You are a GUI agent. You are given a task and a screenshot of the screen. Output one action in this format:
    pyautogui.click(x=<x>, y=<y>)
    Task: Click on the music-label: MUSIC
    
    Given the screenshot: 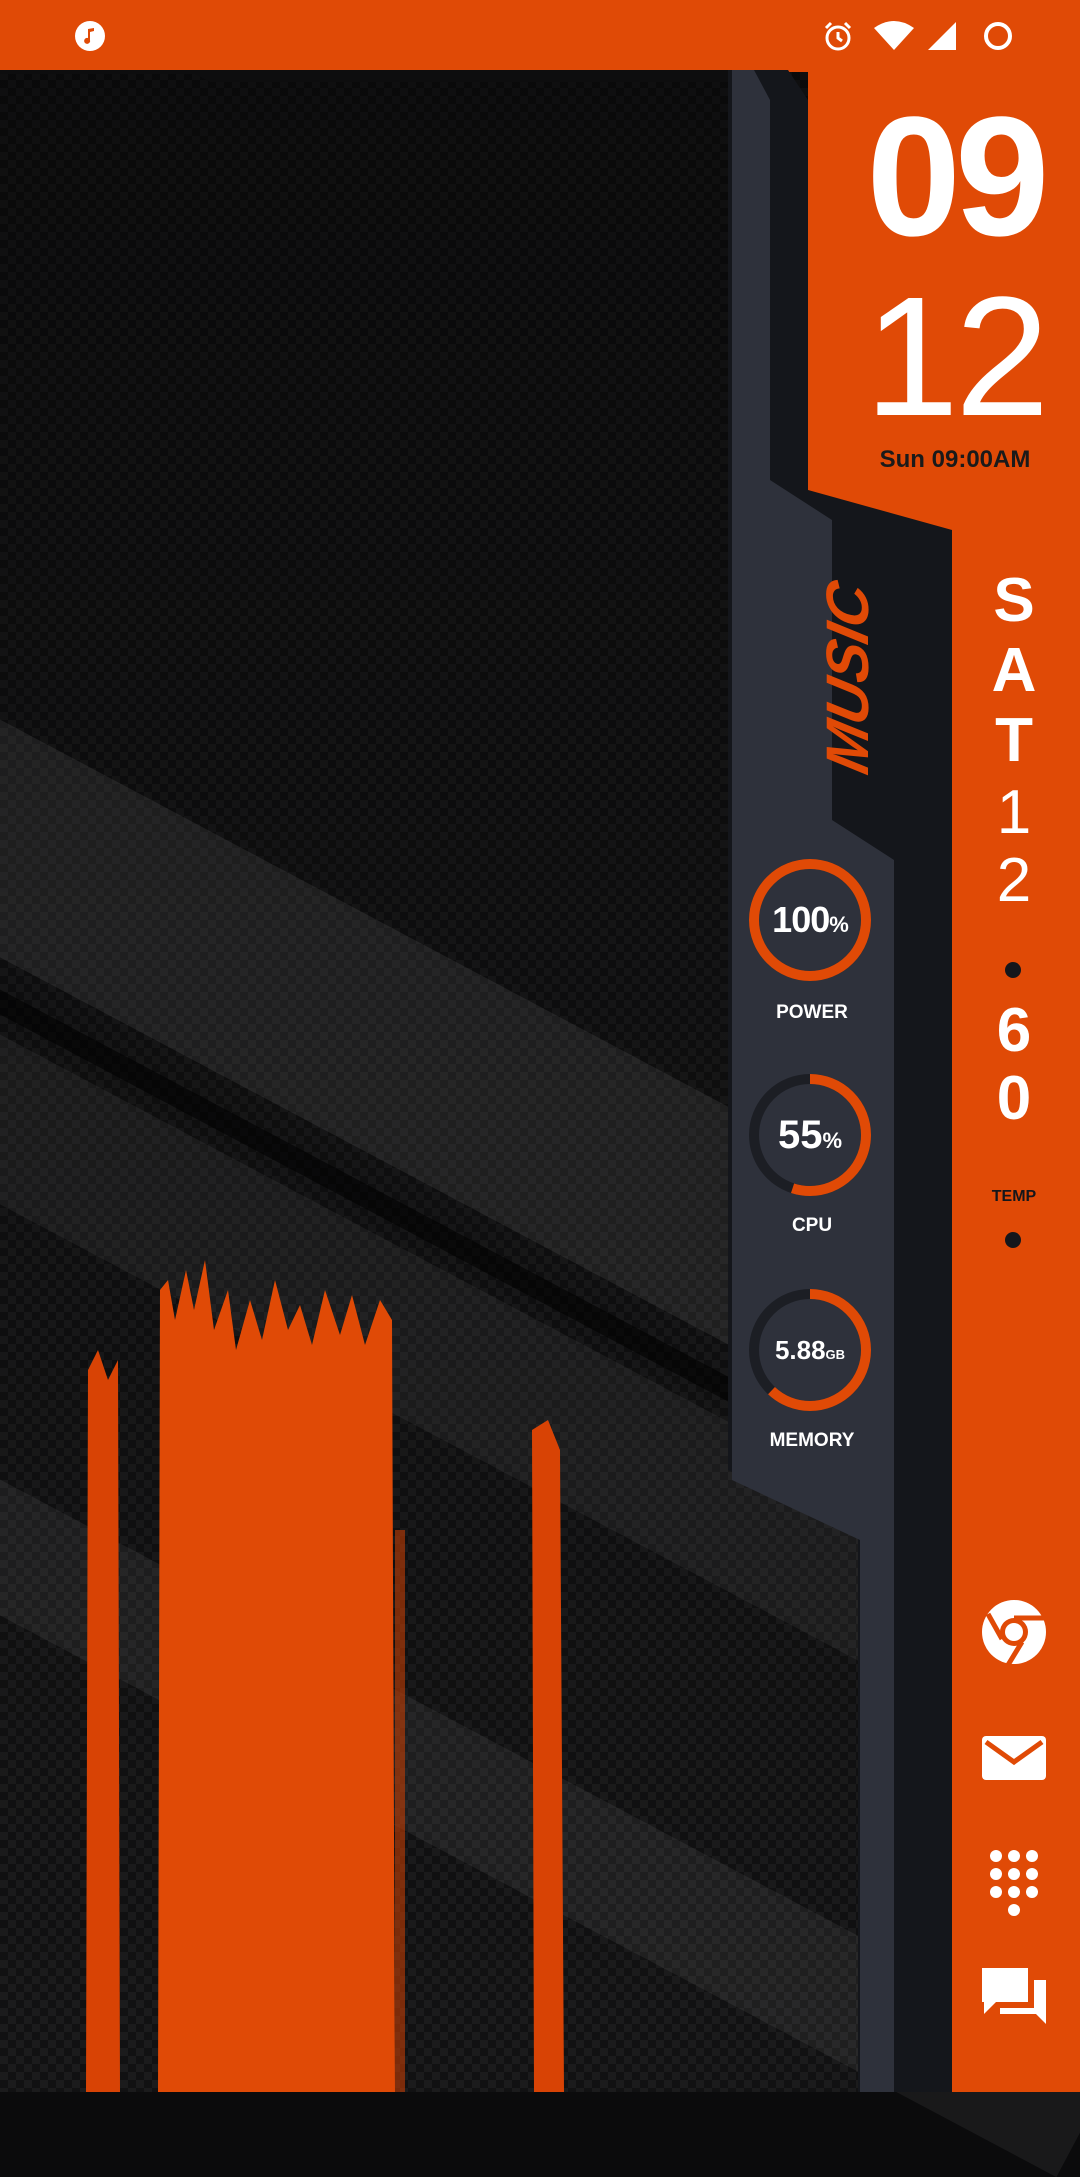 What is the action you would take?
    pyautogui.click(x=847, y=678)
    